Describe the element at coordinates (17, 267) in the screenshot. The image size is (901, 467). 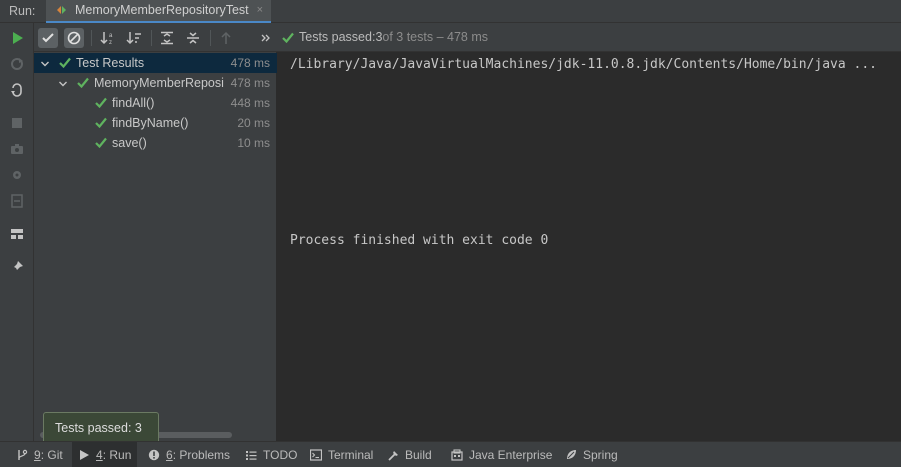
I see `pin-icon` at that location.